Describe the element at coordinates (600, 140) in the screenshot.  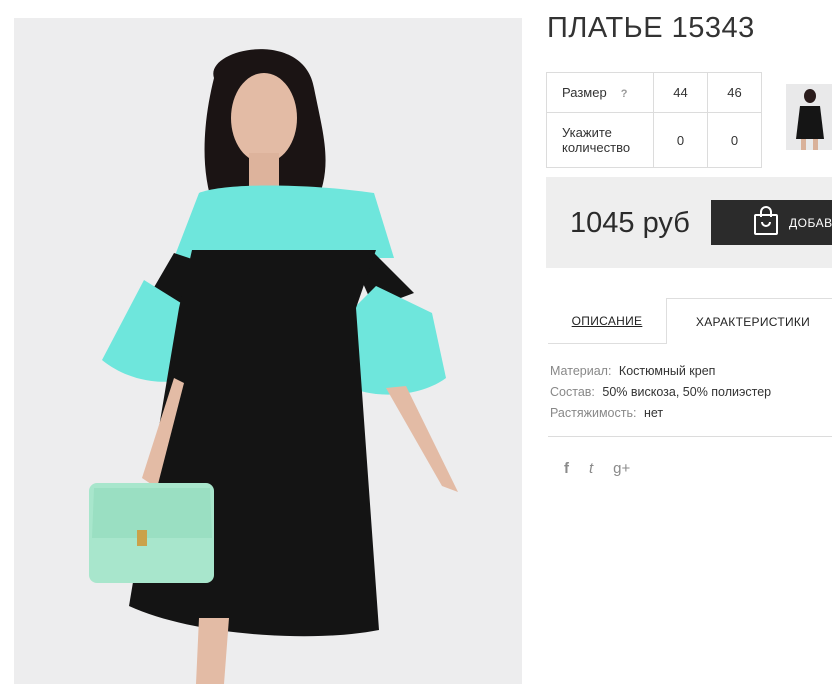
I see `quantity-label: Укажите количество` at that location.